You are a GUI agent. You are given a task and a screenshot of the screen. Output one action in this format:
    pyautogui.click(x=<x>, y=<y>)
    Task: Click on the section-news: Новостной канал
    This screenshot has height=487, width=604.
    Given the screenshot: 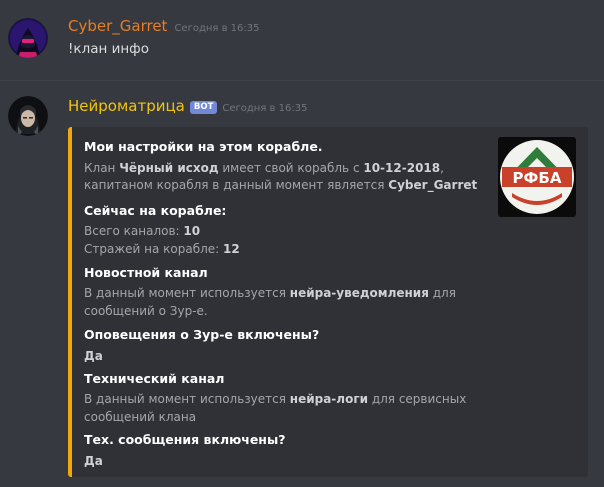 What is the action you would take?
    pyautogui.click(x=146, y=272)
    